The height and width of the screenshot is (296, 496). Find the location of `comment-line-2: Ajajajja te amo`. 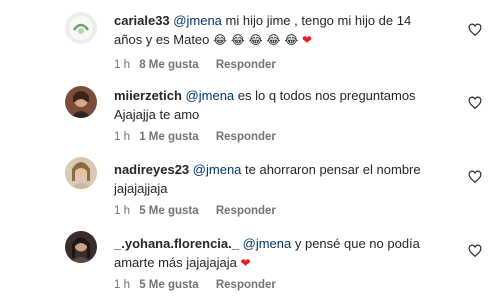

comment-line-2: Ajajajja te amo is located at coordinates (157, 114).